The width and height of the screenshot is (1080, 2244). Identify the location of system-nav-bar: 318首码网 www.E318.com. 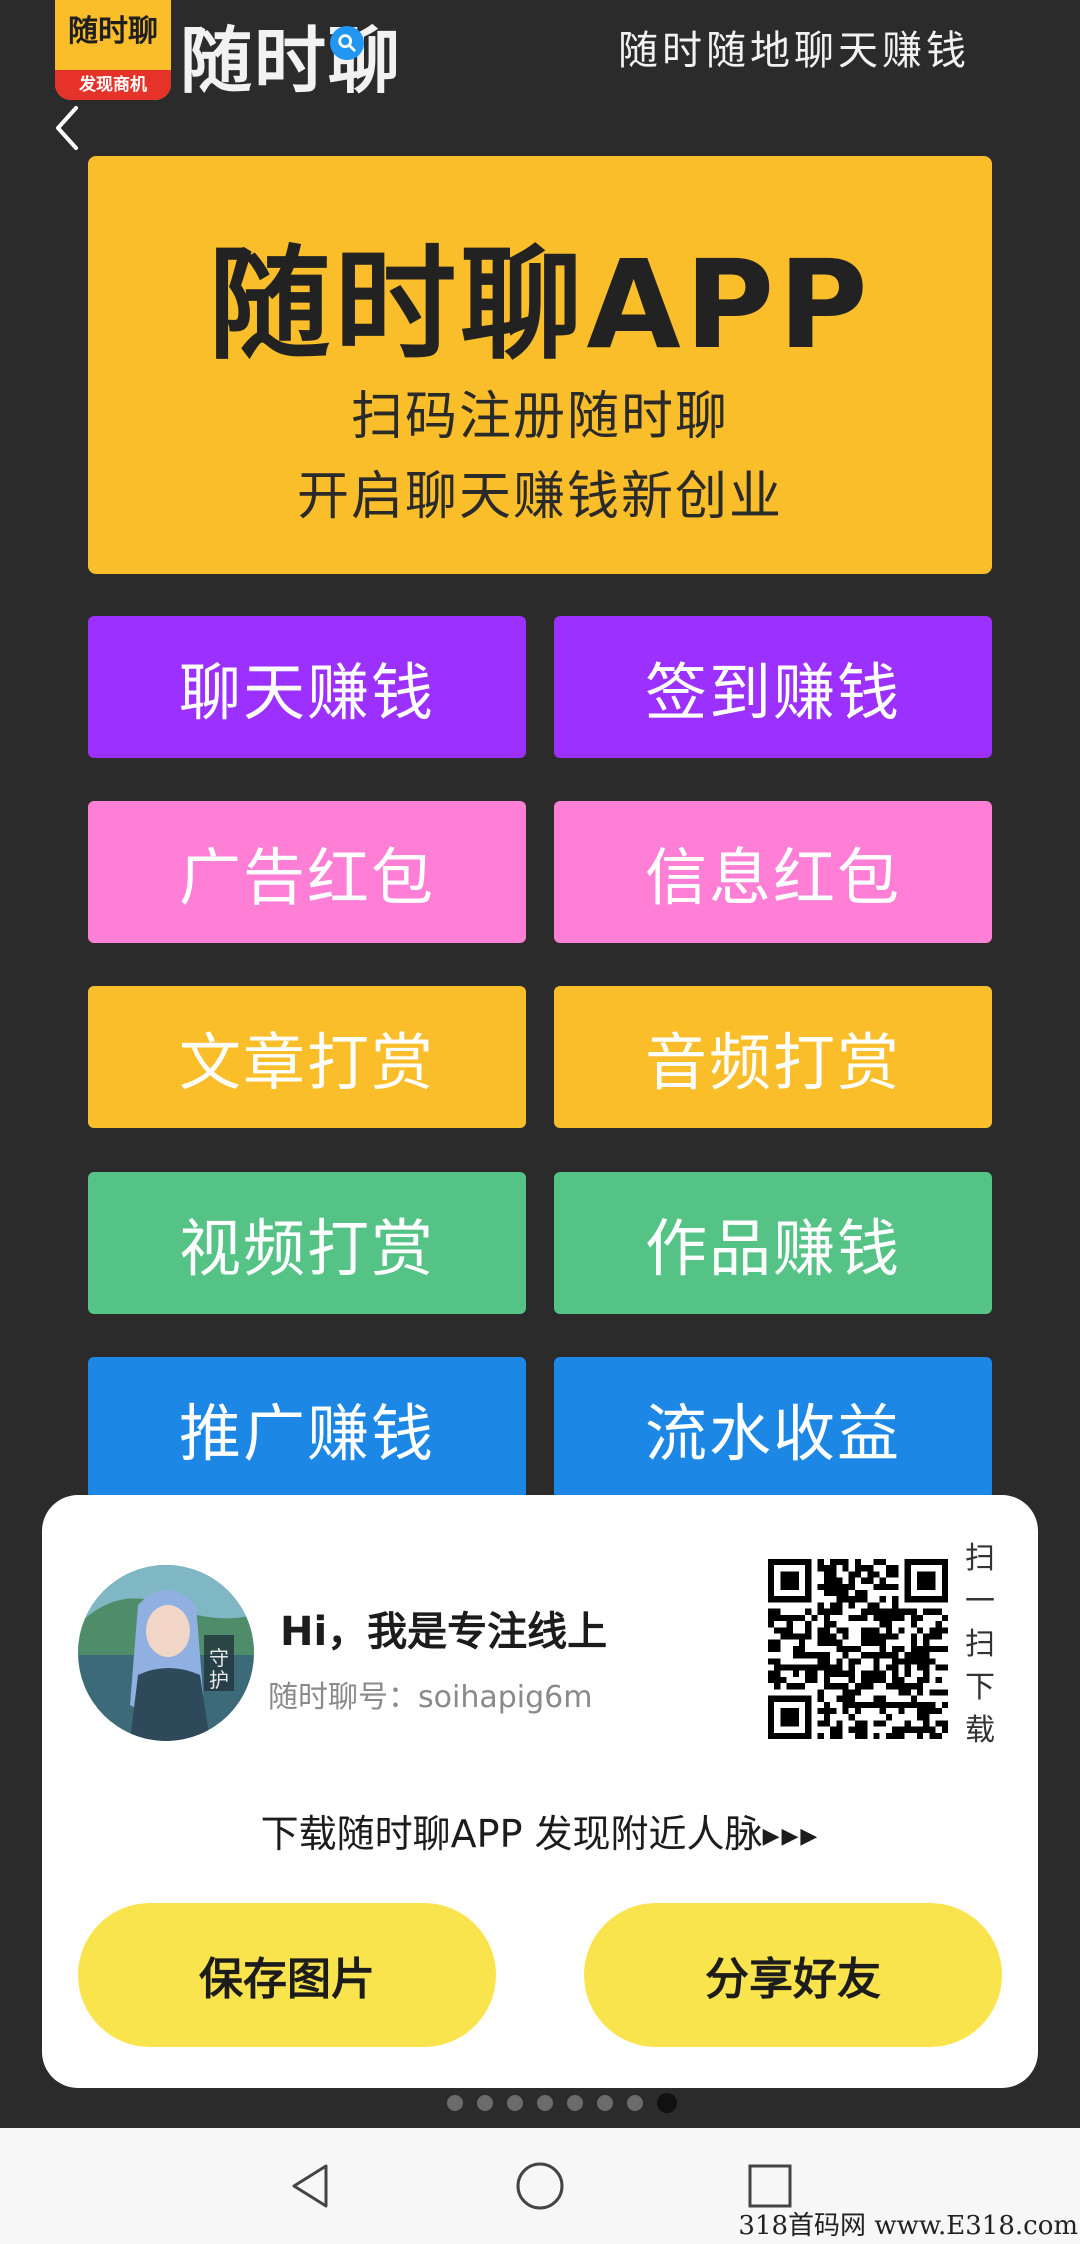
(540, 2186).